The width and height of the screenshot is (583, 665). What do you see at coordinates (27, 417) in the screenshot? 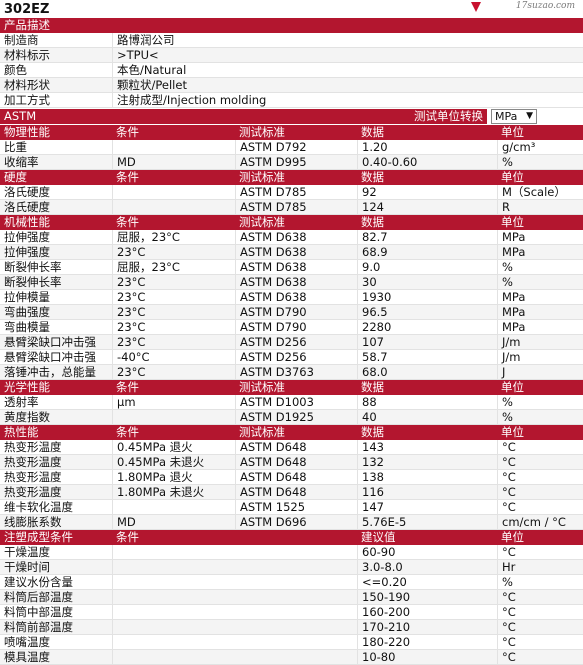
I see `property-name: 黄度指数` at bounding box center [27, 417].